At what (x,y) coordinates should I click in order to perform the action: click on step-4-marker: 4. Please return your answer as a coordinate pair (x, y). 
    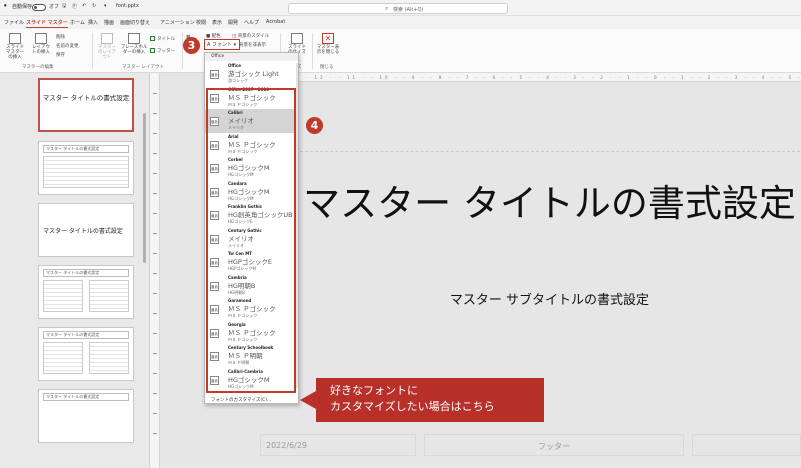
    Looking at the image, I should click on (314, 125).